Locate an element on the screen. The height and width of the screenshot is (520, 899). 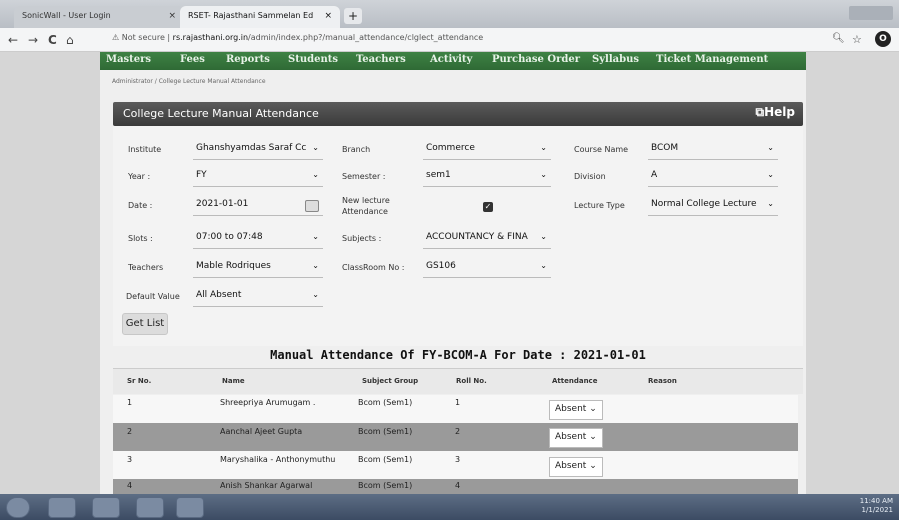
clock-time: 11:40 AM is located at coordinates (876, 501).